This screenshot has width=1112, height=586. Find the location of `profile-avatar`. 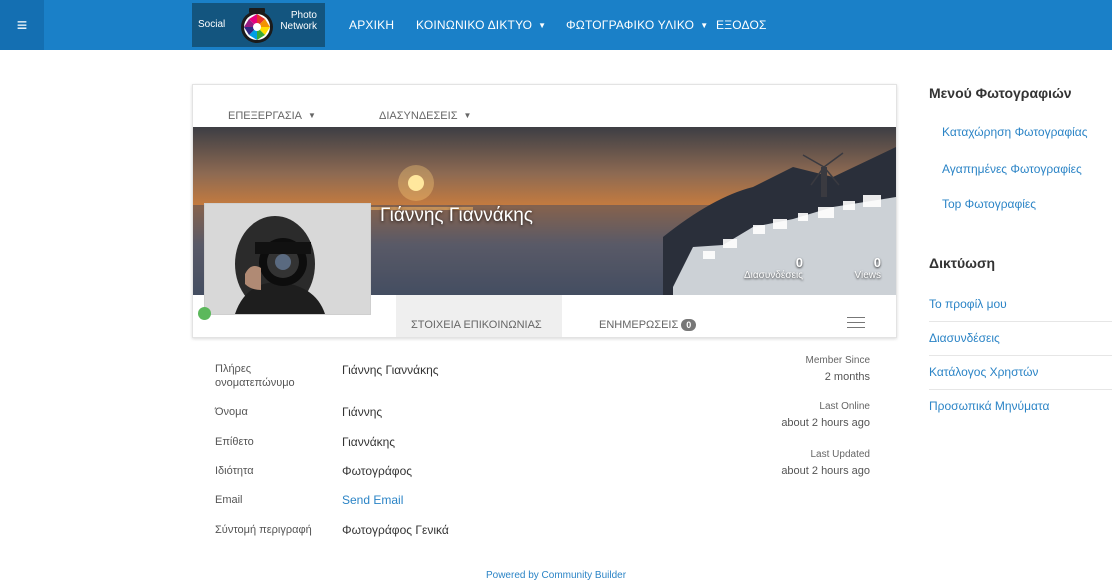

profile-avatar is located at coordinates (287, 259).